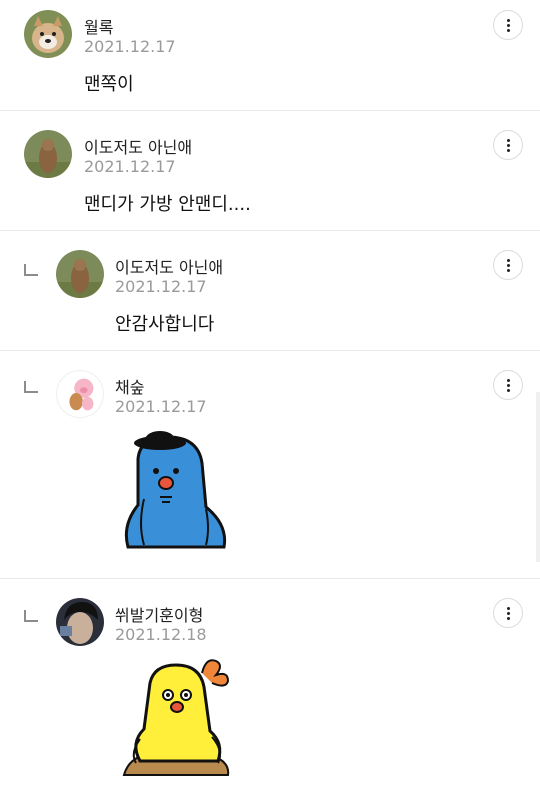  I want to click on yellow-chick-sticker, so click(176, 721).